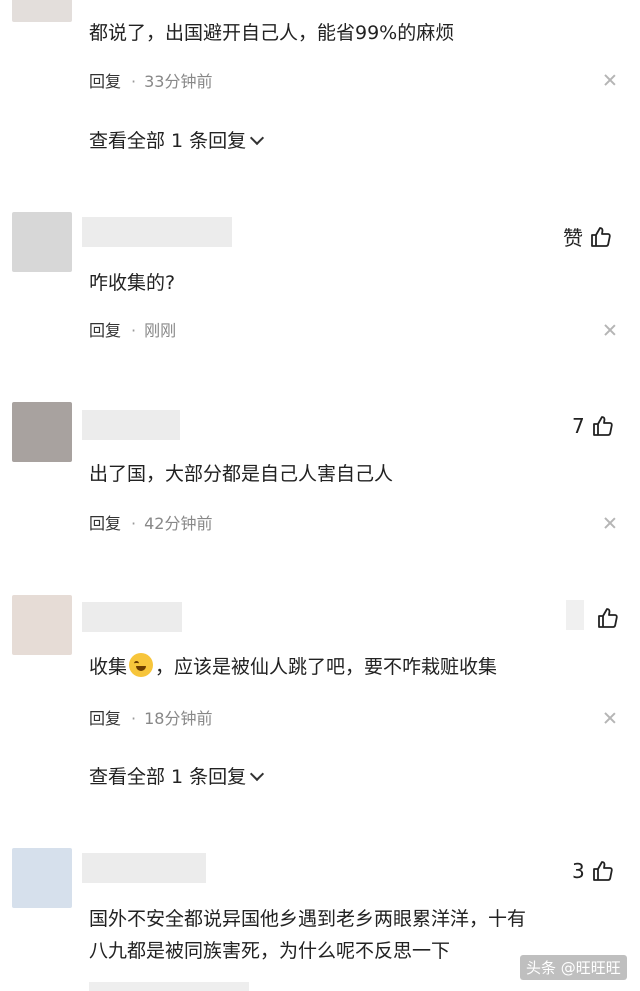 The width and height of the screenshot is (640, 991). I want to click on like-button: 3, so click(593, 871).